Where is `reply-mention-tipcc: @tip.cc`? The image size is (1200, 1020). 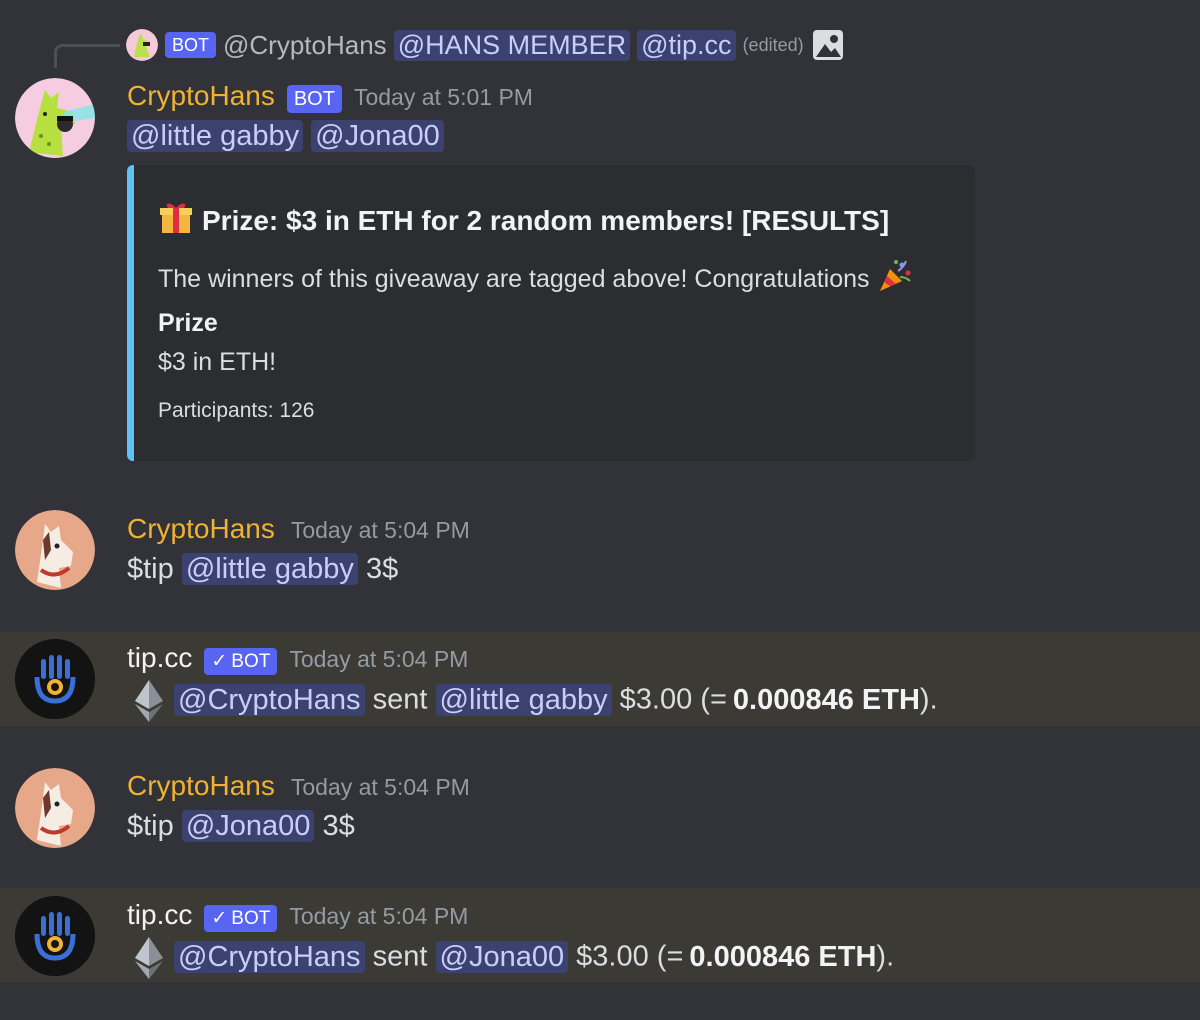
reply-mention-tipcc: @tip.cc is located at coordinates (686, 45).